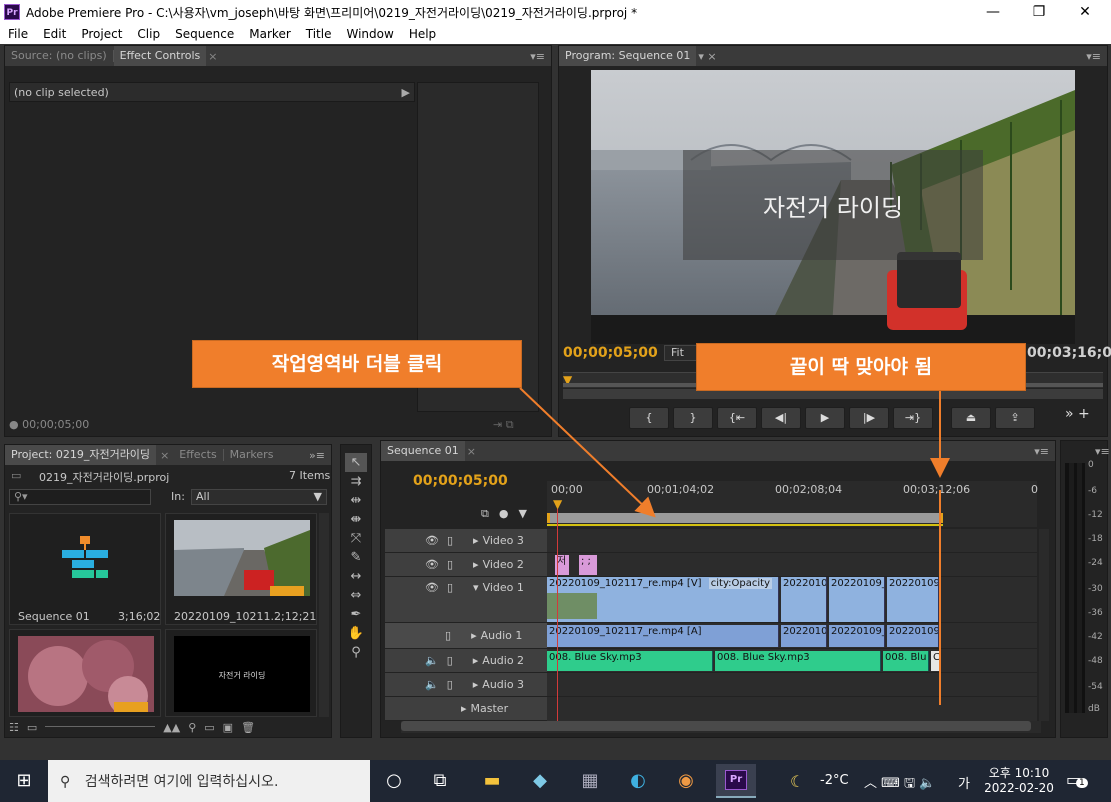  What do you see at coordinates (197, 455) in the screenshot?
I see `tab-effects: Effects` at bounding box center [197, 455].